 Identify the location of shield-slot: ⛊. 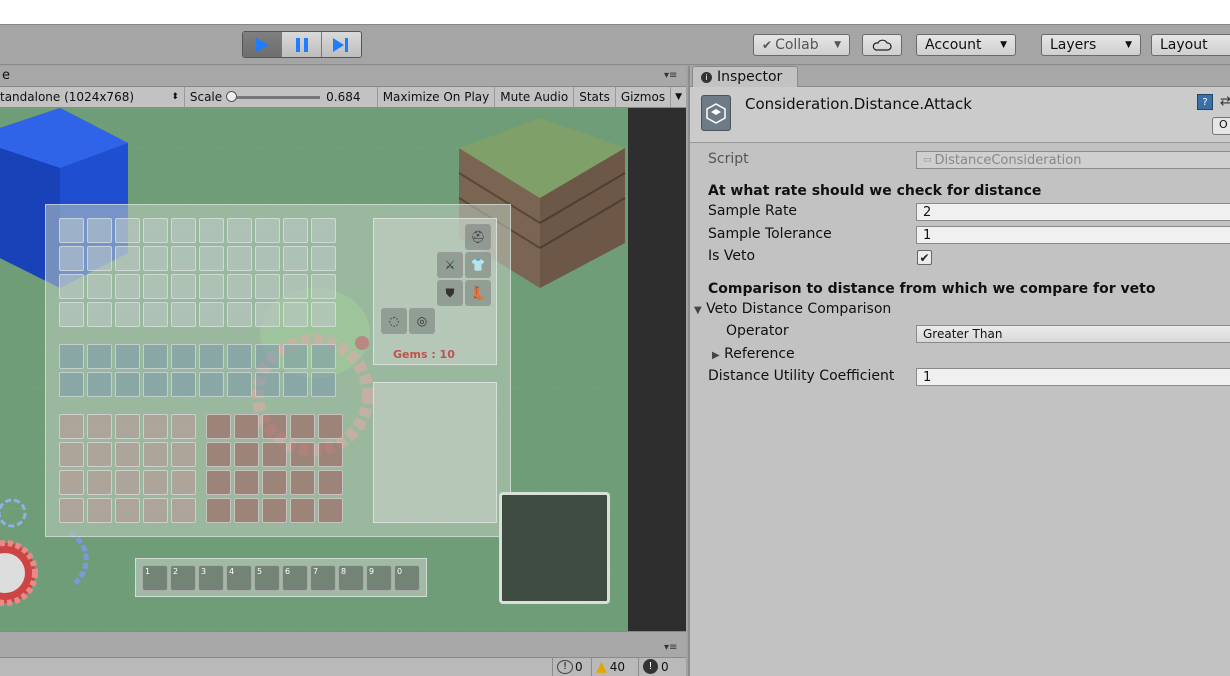
(450, 293).